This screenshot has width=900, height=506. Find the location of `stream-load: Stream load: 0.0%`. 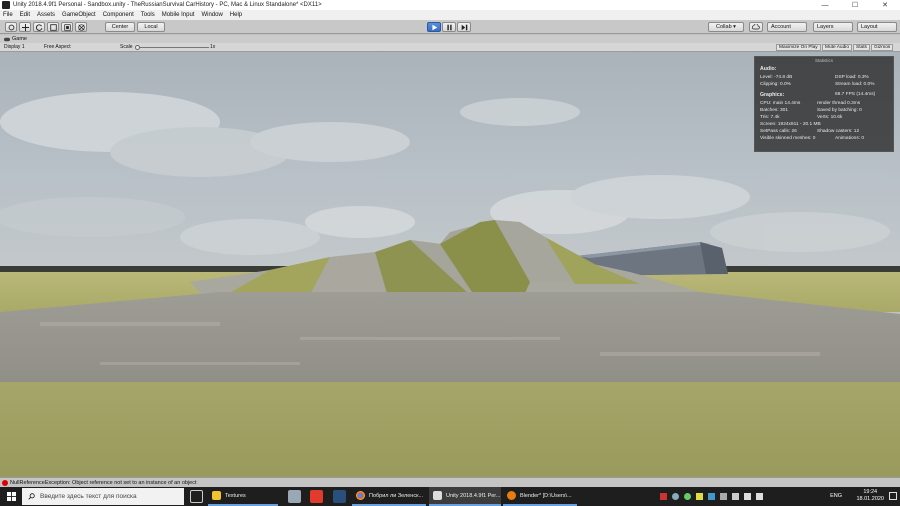

stream-load: Stream load: 0.0% is located at coordinates (855, 84).